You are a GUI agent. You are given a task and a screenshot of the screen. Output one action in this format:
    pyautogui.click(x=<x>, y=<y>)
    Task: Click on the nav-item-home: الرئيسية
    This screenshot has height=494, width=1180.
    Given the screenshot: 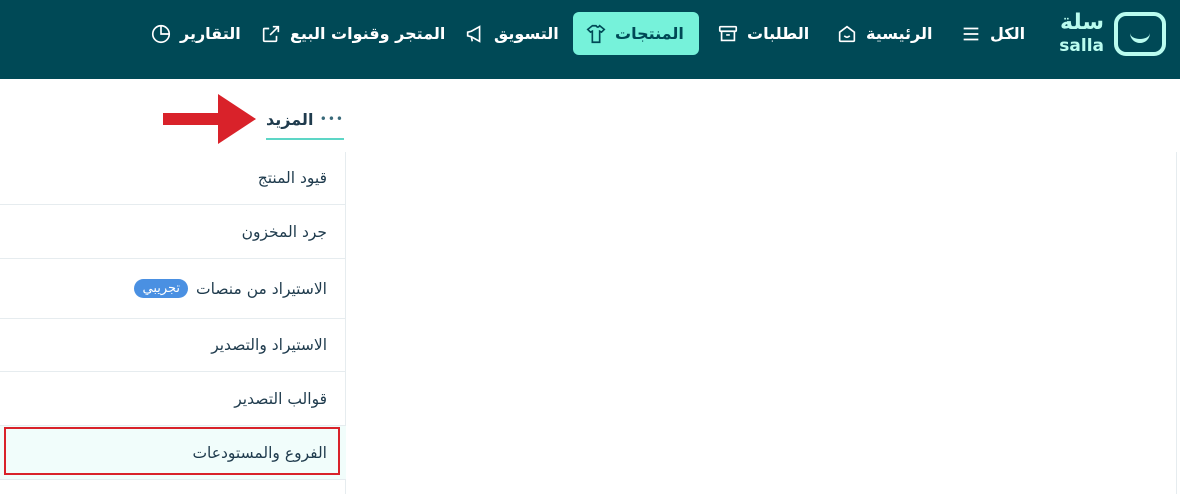 What is the action you would take?
    pyautogui.click(x=884, y=33)
    